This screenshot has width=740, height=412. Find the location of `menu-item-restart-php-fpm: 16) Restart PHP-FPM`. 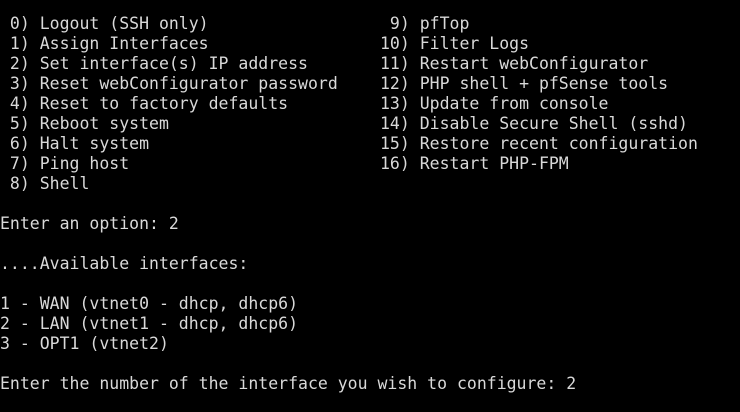

menu-item-restart-php-fpm: 16) Restart PHP-FPM is located at coordinates (474, 163).